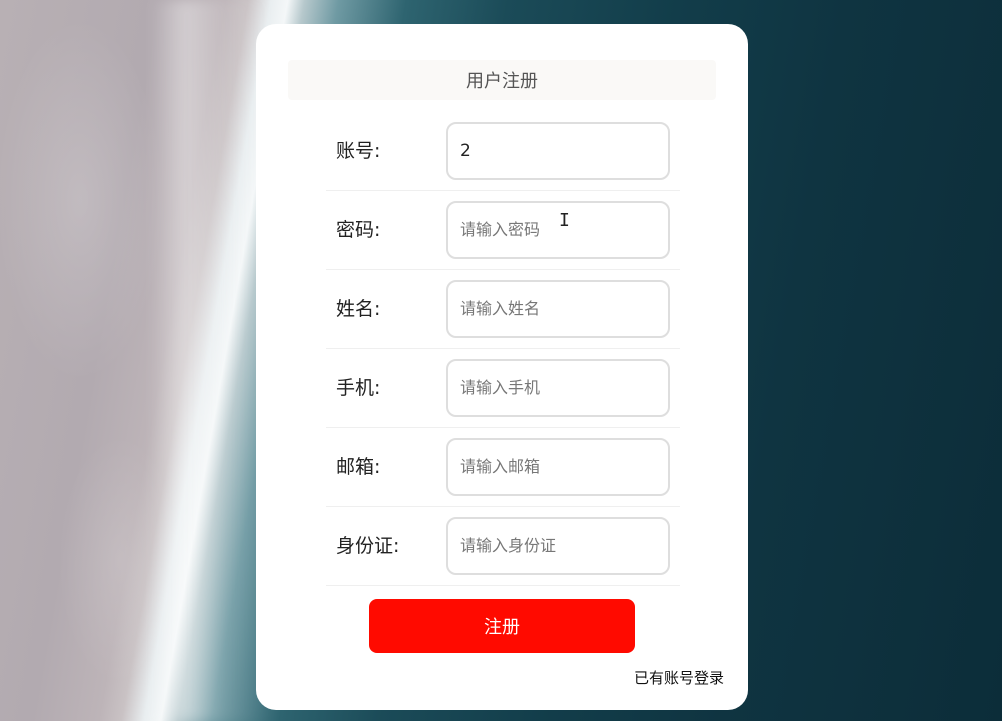 This screenshot has width=1002, height=721. What do you see at coordinates (558, 388) in the screenshot?
I see `phone-input` at bounding box center [558, 388].